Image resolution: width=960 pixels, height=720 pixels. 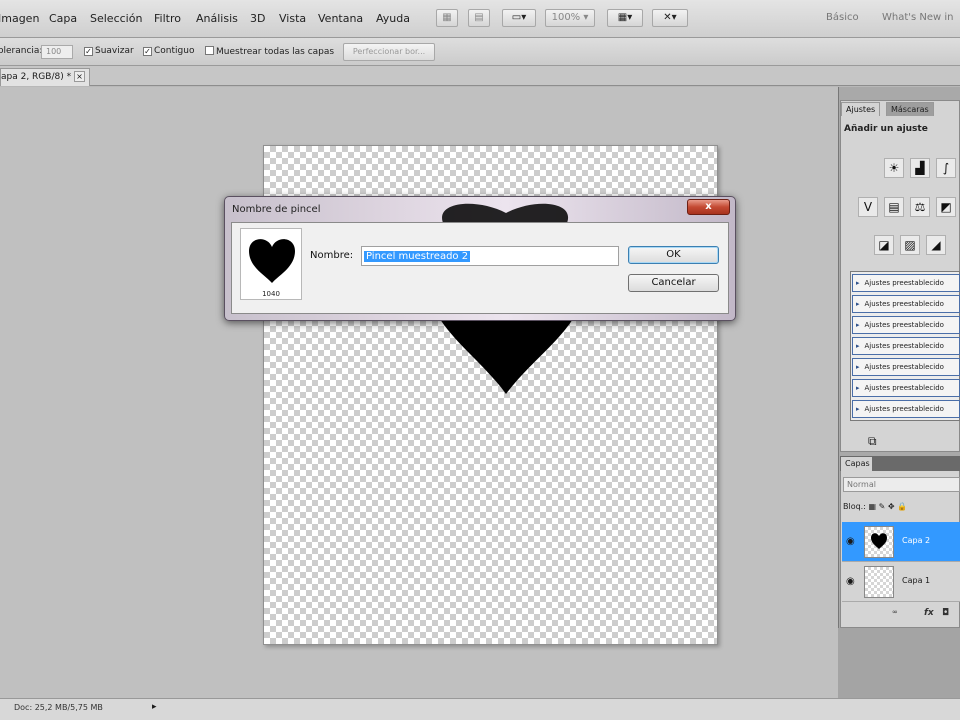 What do you see at coordinates (393, 18) in the screenshot?
I see `menu-help: Ayuda` at bounding box center [393, 18].